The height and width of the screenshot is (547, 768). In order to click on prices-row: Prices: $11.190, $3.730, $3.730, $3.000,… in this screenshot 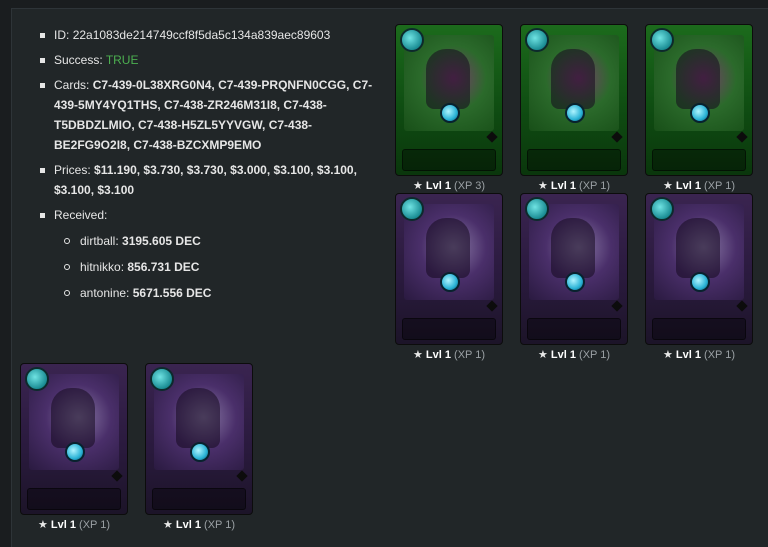, I will do `click(208, 180)`.